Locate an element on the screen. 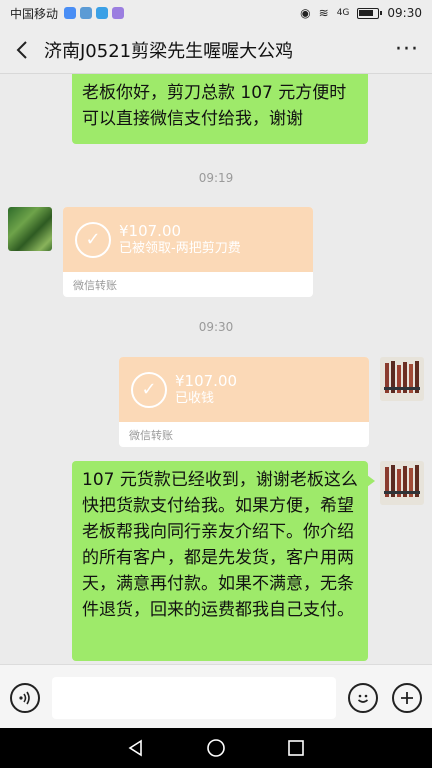 Image resolution: width=432 pixels, height=768 pixels. carrier-label: 中国移动 is located at coordinates (34, 13).